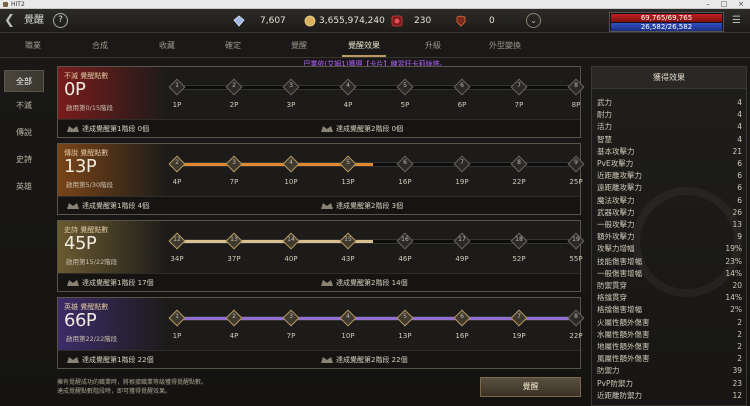  What do you see at coordinates (519, 241) in the screenshot?
I see `stage-node: 18` at bounding box center [519, 241].